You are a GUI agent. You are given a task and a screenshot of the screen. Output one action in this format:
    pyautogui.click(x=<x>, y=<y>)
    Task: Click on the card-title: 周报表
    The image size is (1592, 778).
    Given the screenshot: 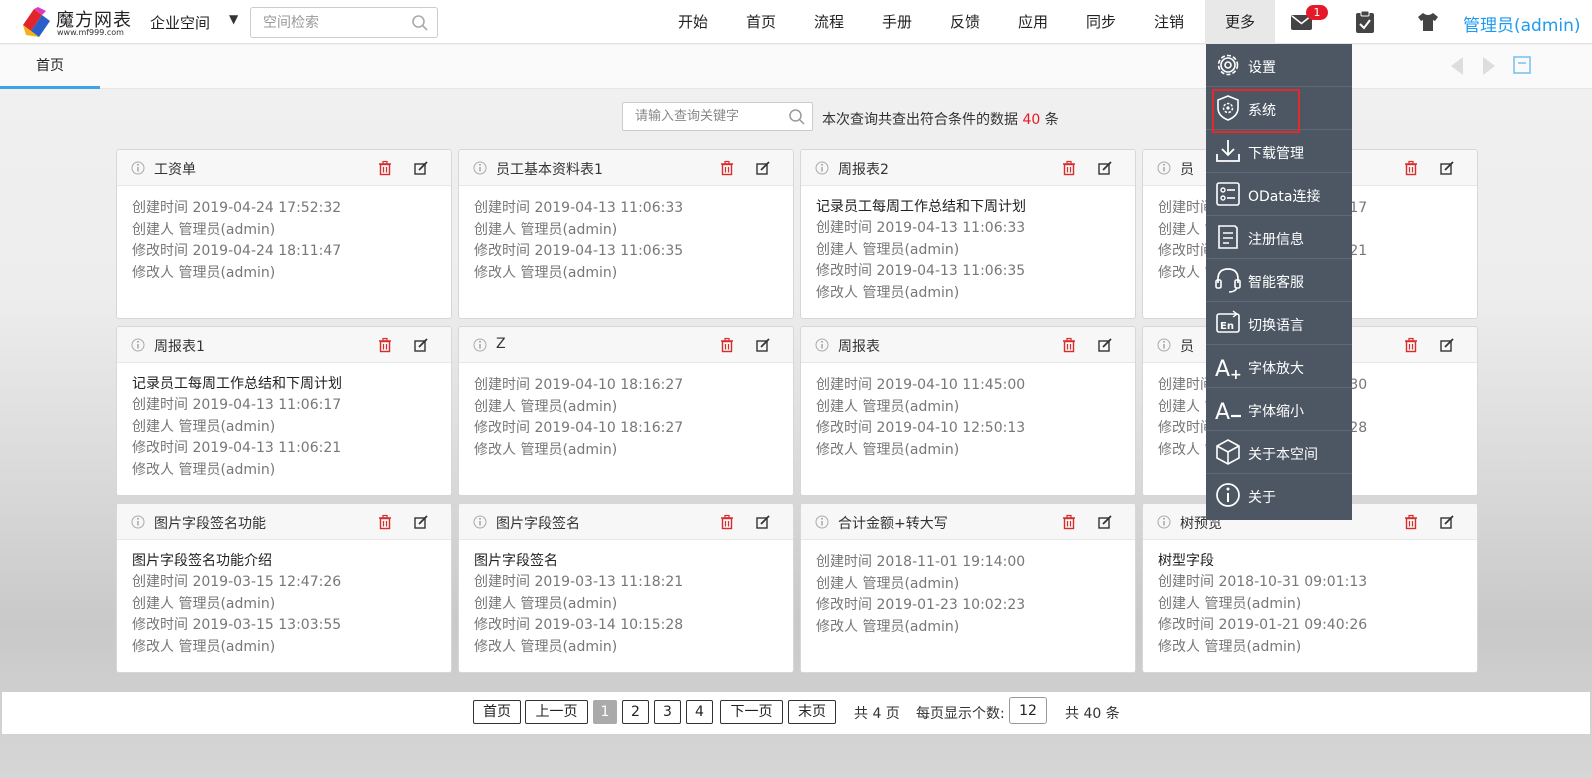 What is the action you would take?
    pyautogui.click(x=859, y=346)
    